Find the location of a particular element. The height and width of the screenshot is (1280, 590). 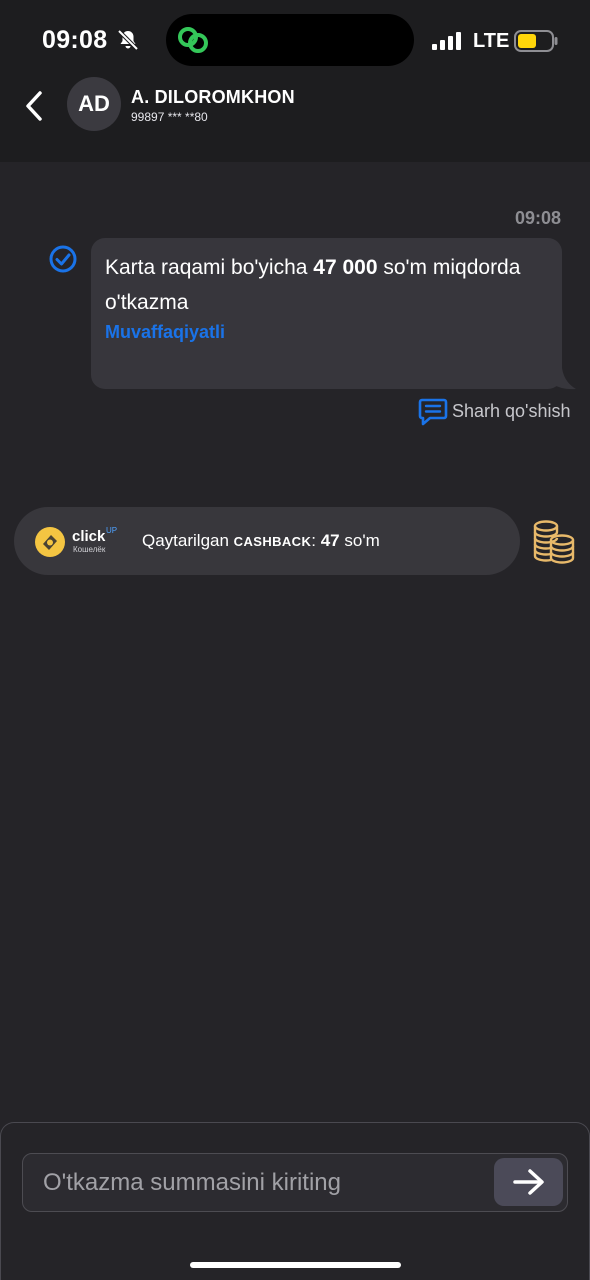

amount-input-container is located at coordinates (295, 1182).